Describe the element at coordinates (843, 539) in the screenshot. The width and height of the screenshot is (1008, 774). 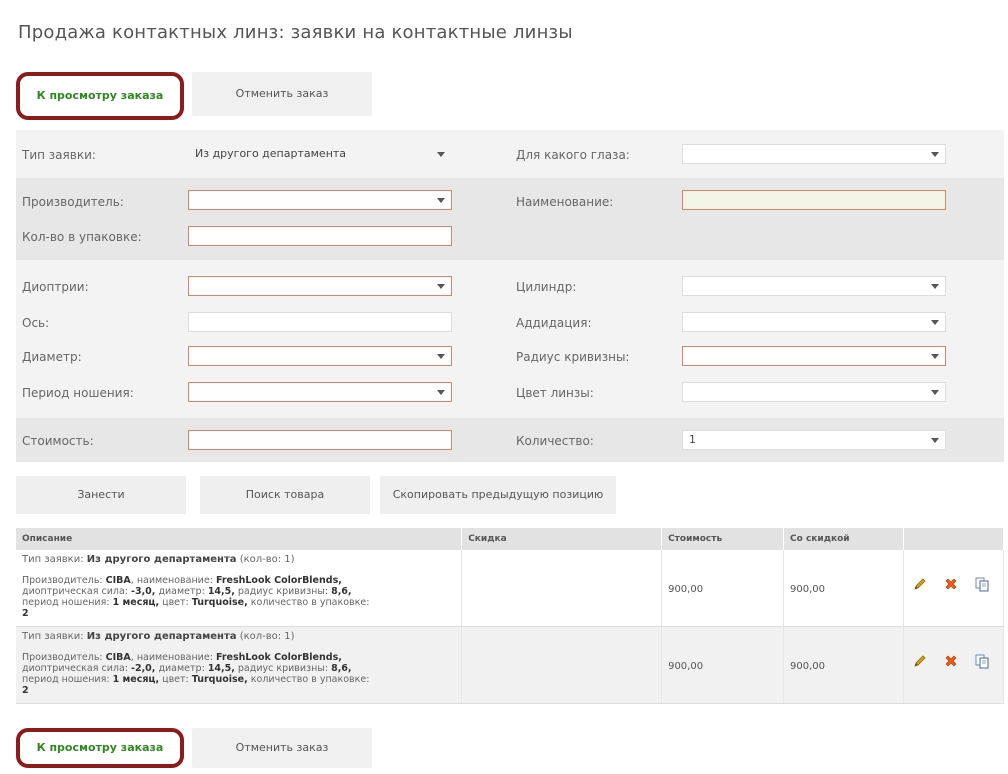
I see `col-discounted: Со скидкой` at that location.